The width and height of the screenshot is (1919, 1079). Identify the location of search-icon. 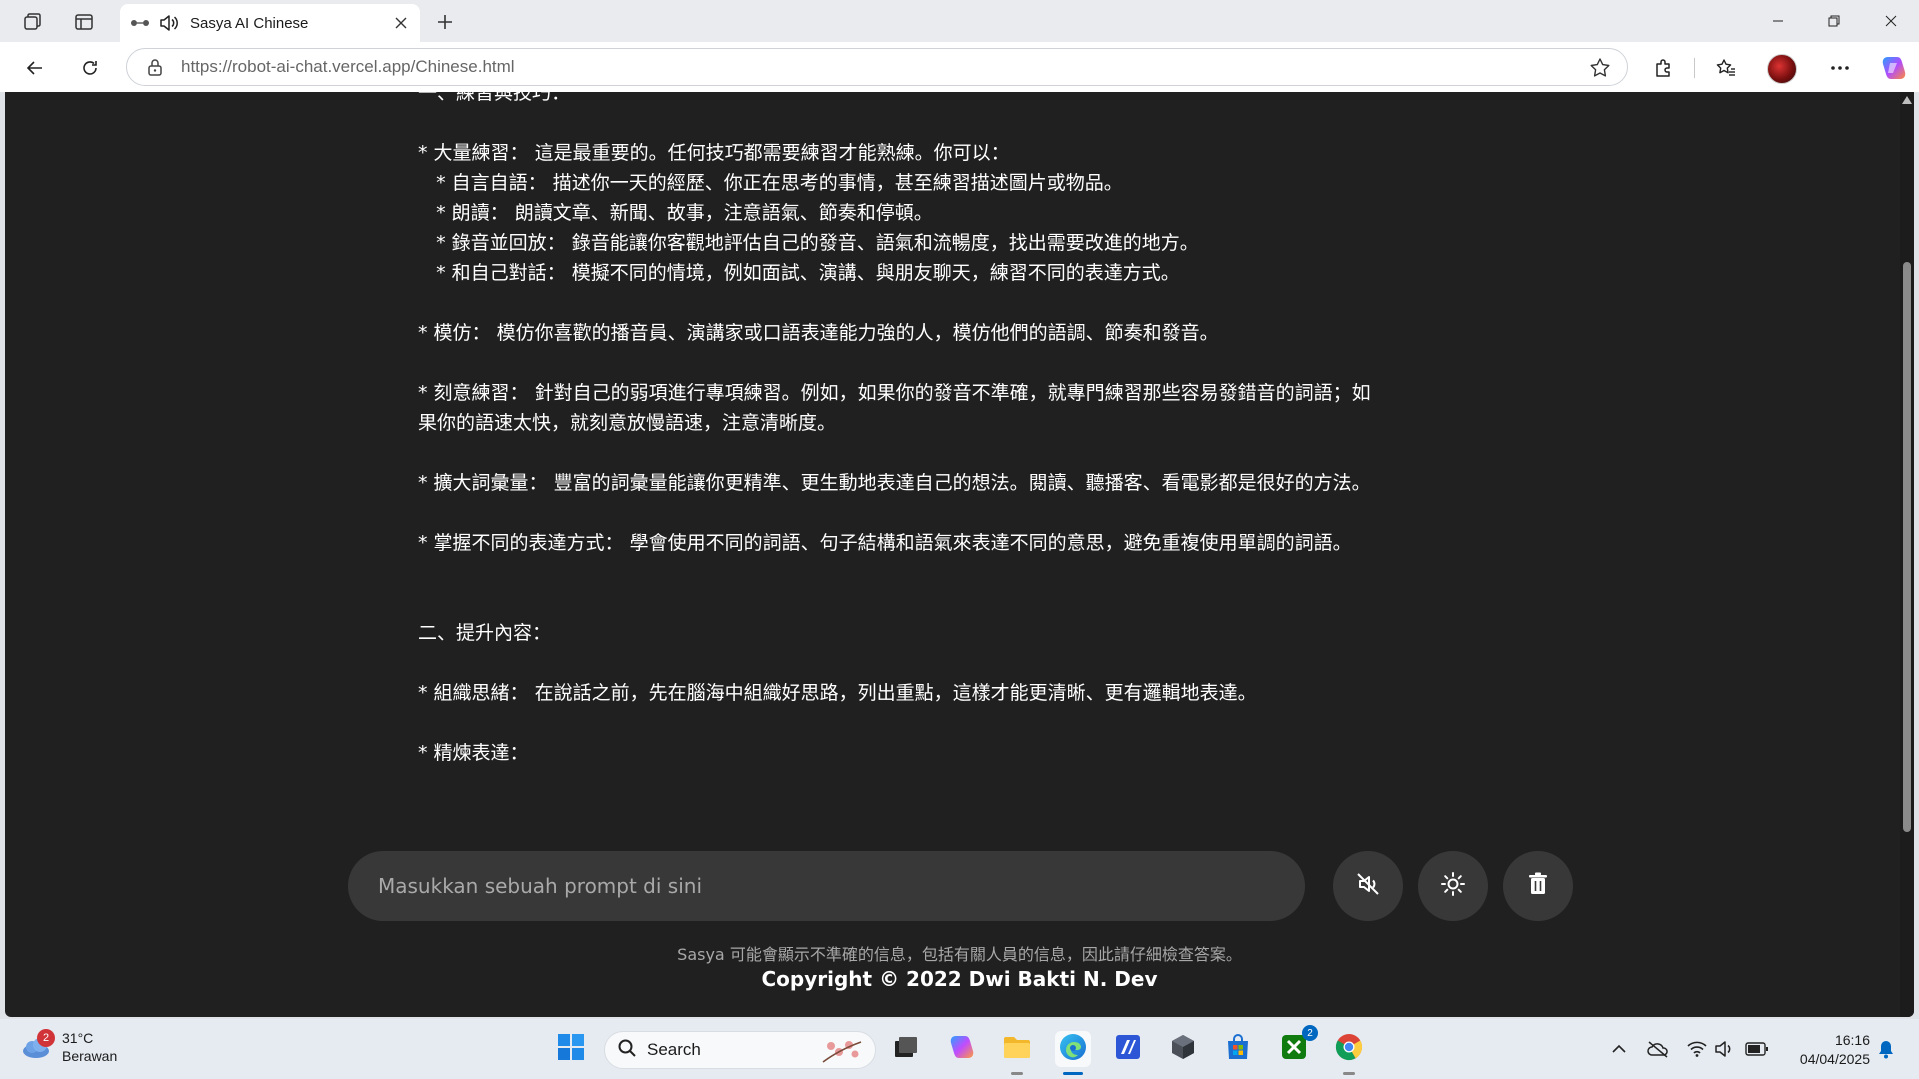
(627, 1050).